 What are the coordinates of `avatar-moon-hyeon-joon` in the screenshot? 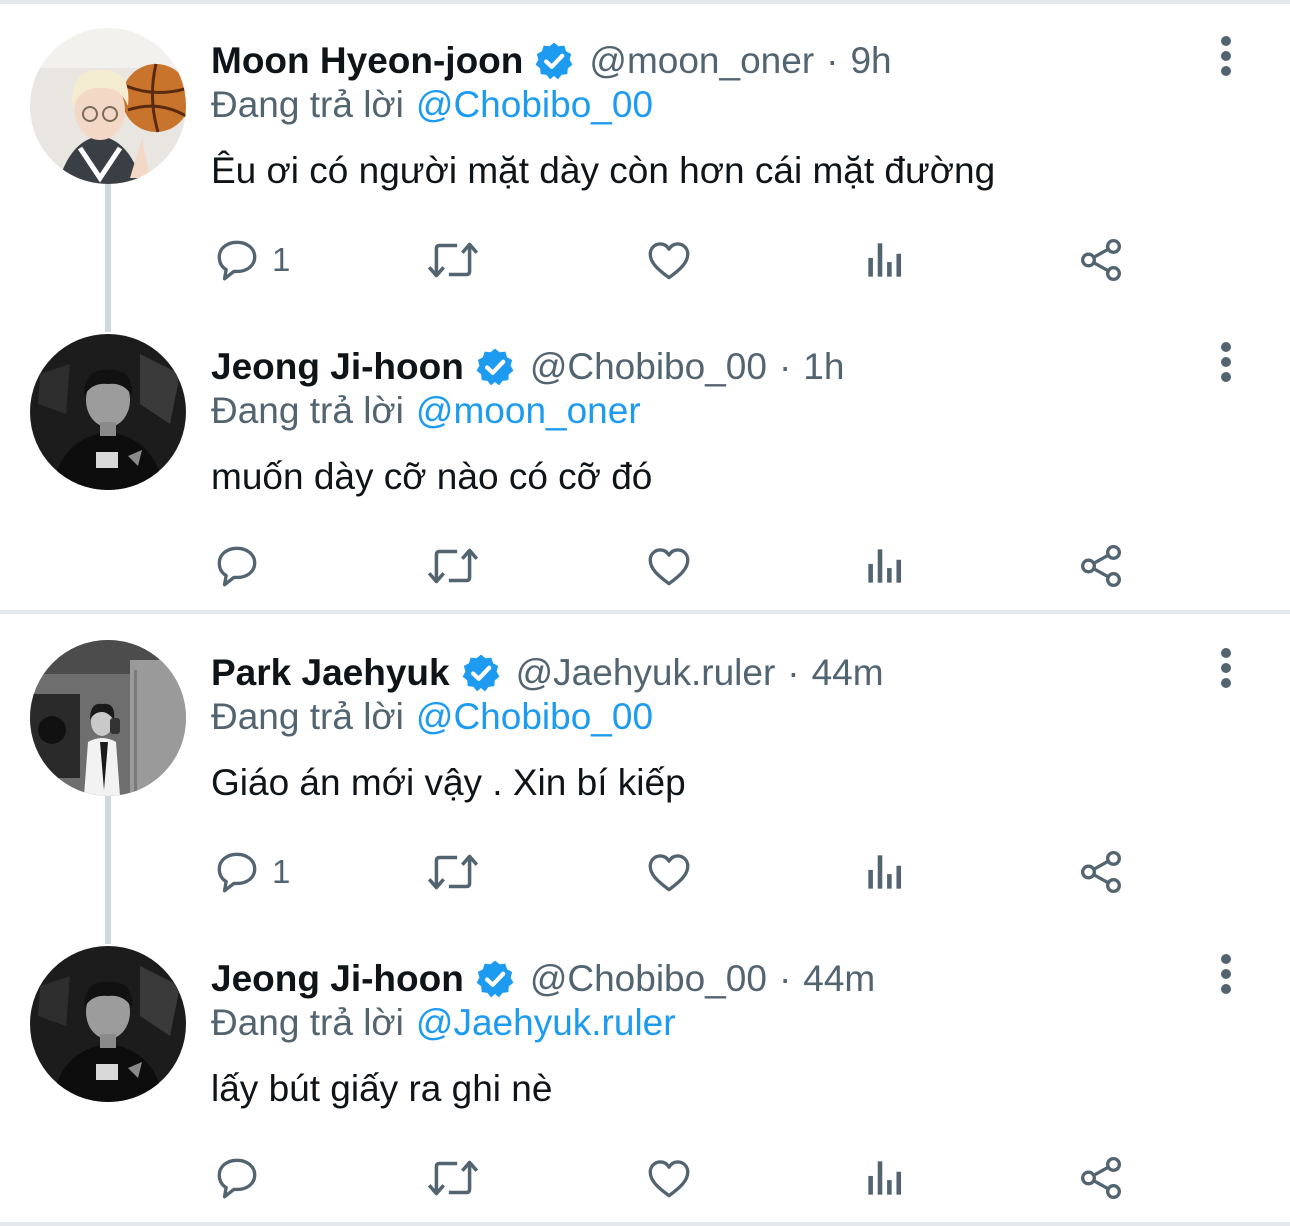 It's located at (108, 106).